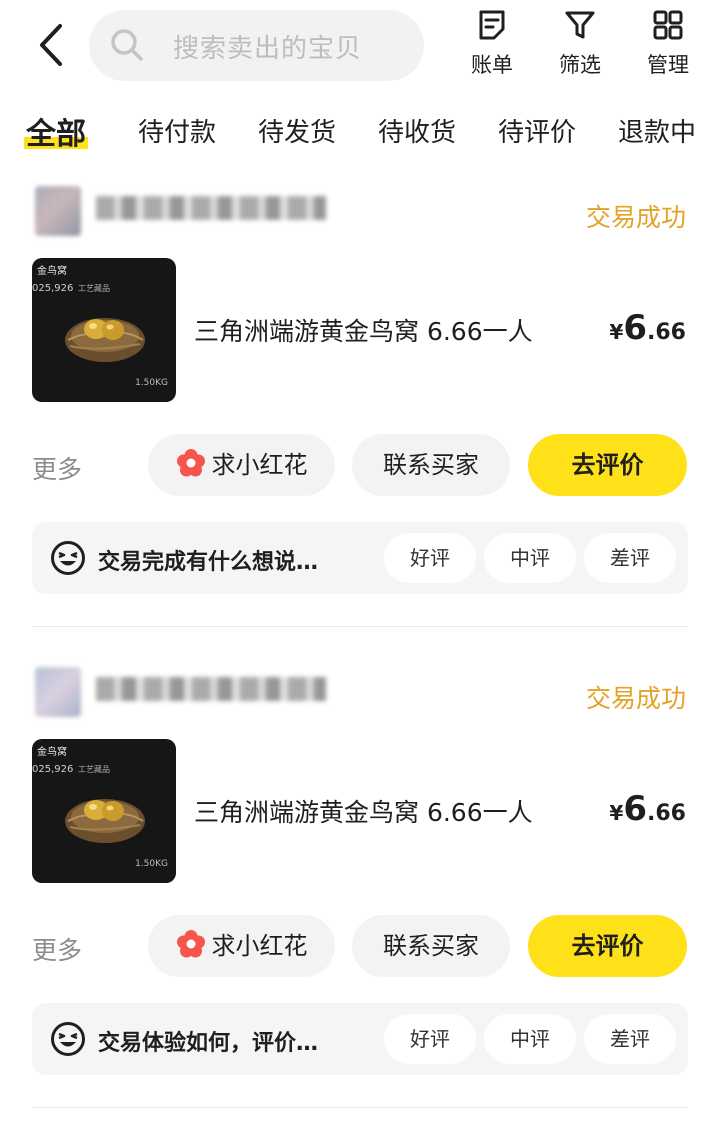  Describe the element at coordinates (360, 558) in the screenshot. I see `quick-review-bar: 交易完成有什么想说… 好评 中评 差评` at that location.